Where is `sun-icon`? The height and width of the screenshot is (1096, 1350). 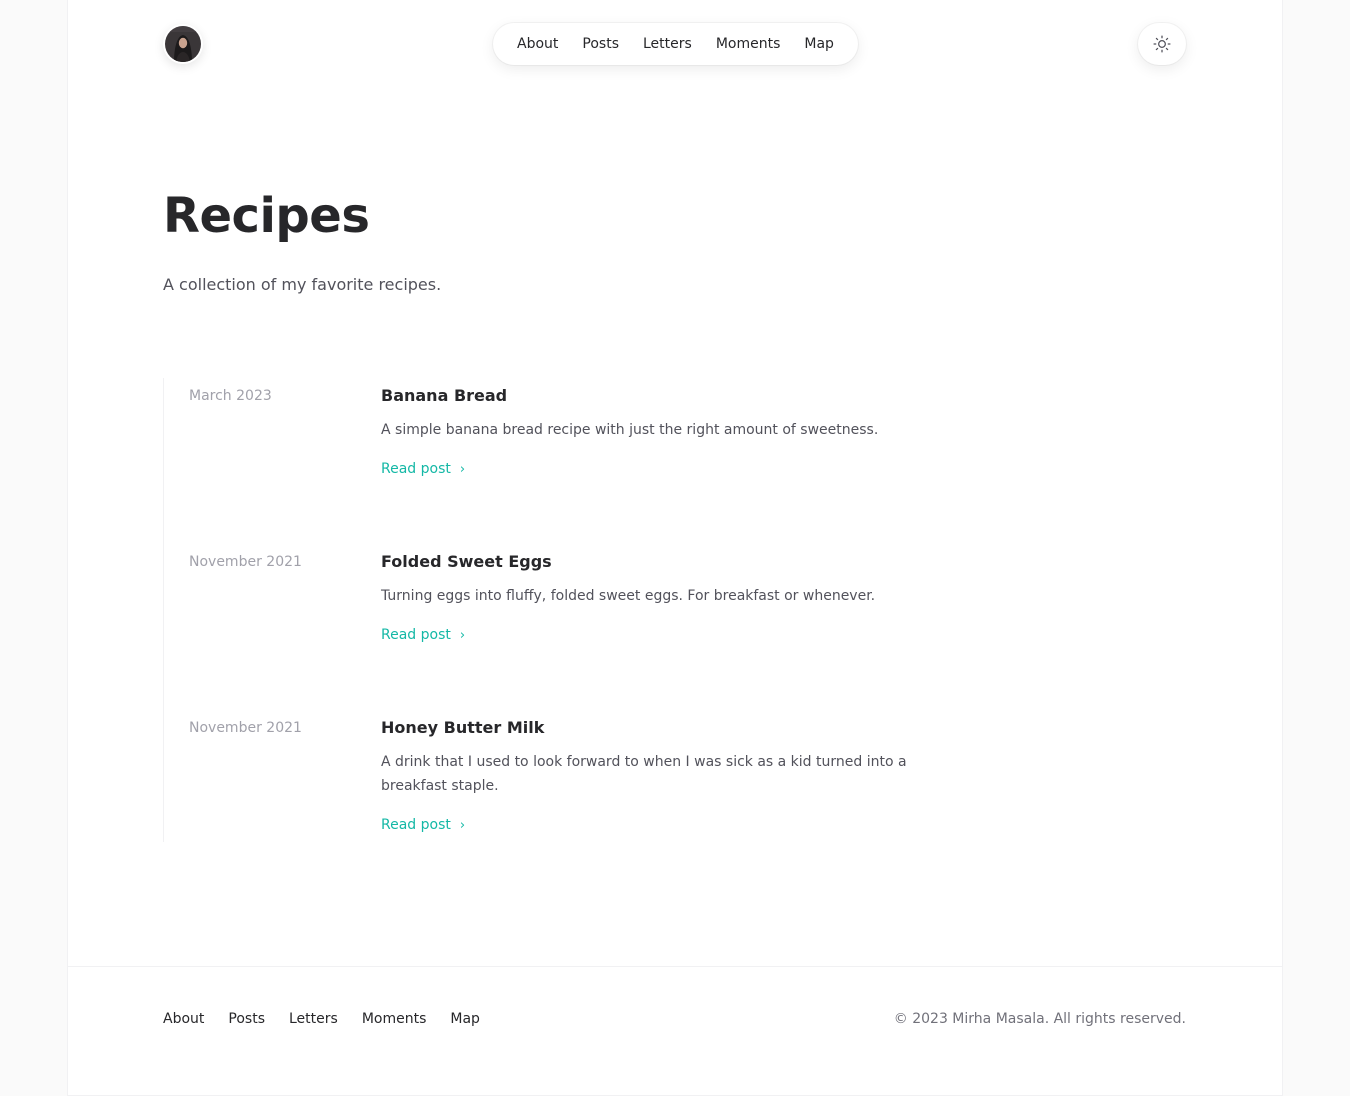
sun-icon is located at coordinates (1162, 44).